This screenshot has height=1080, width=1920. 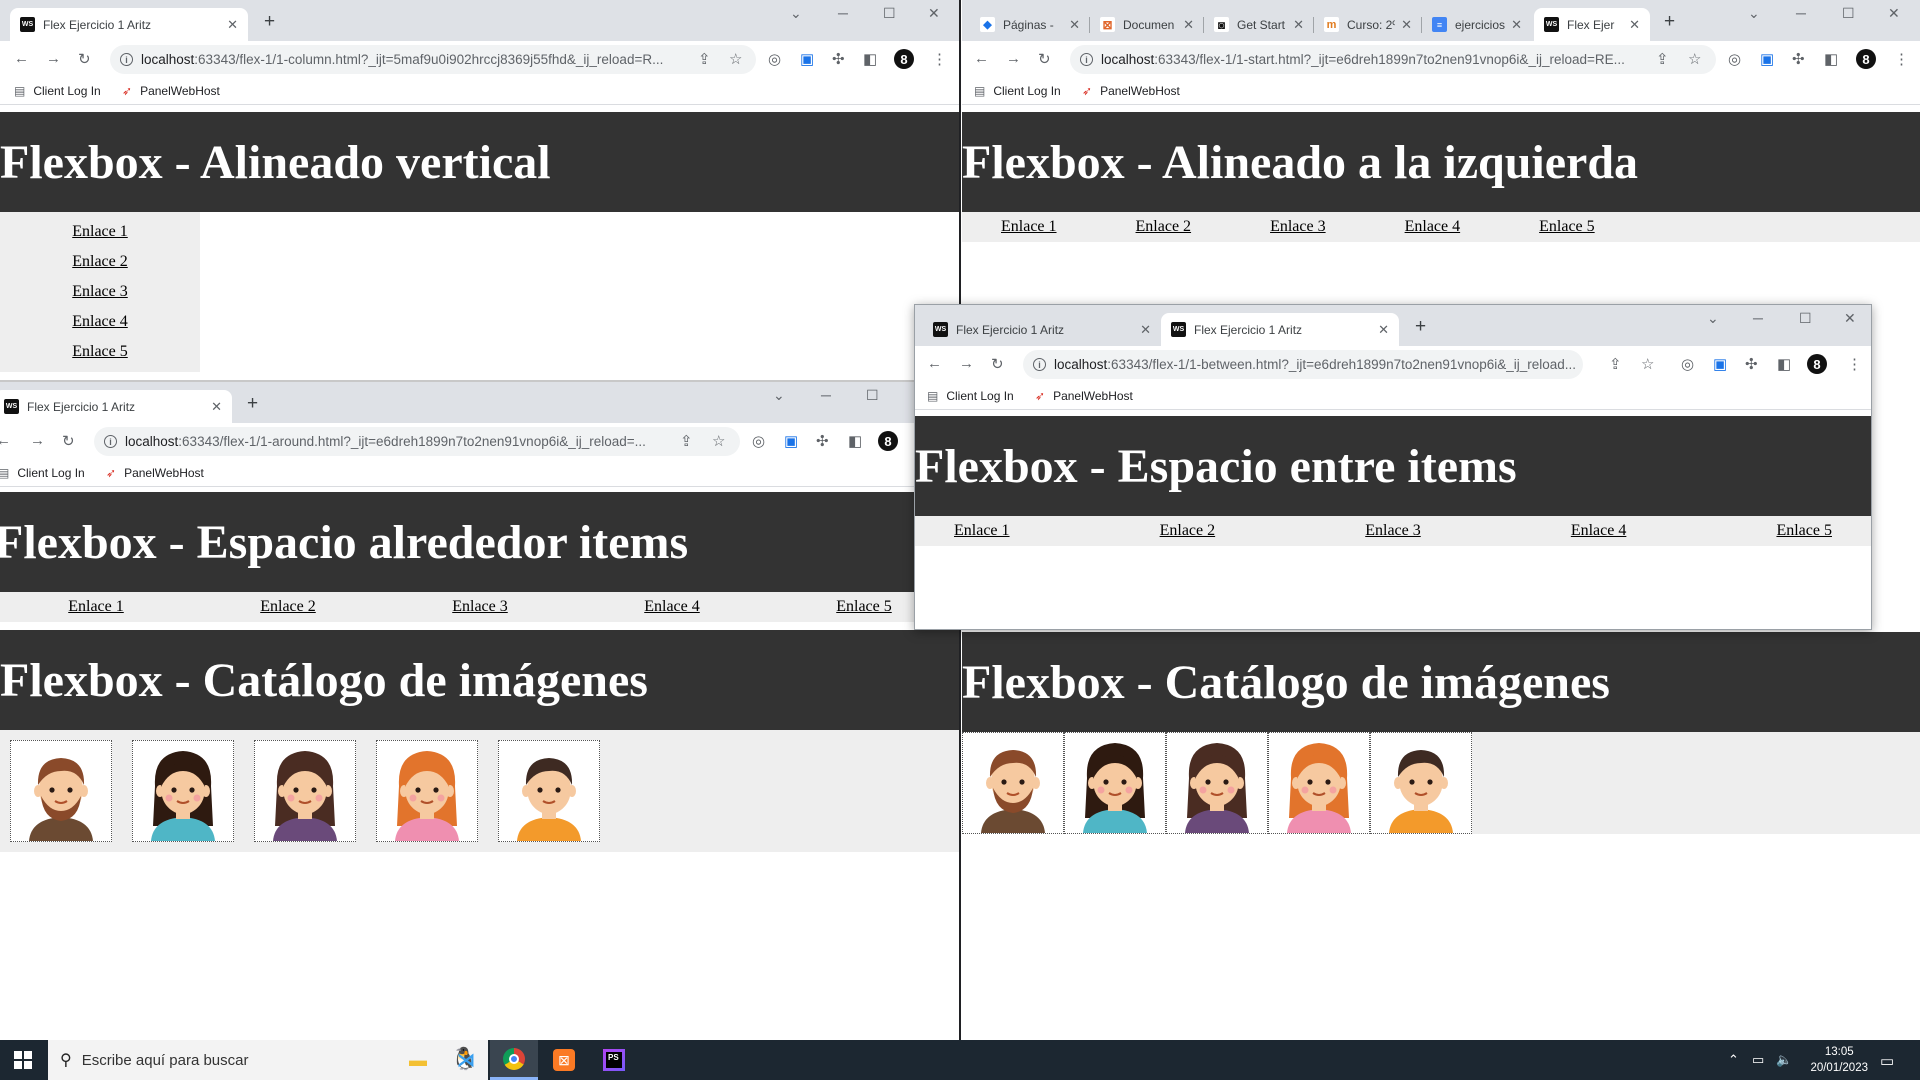 I want to click on vscode-icon: ⋊, so click(x=466, y=1060).